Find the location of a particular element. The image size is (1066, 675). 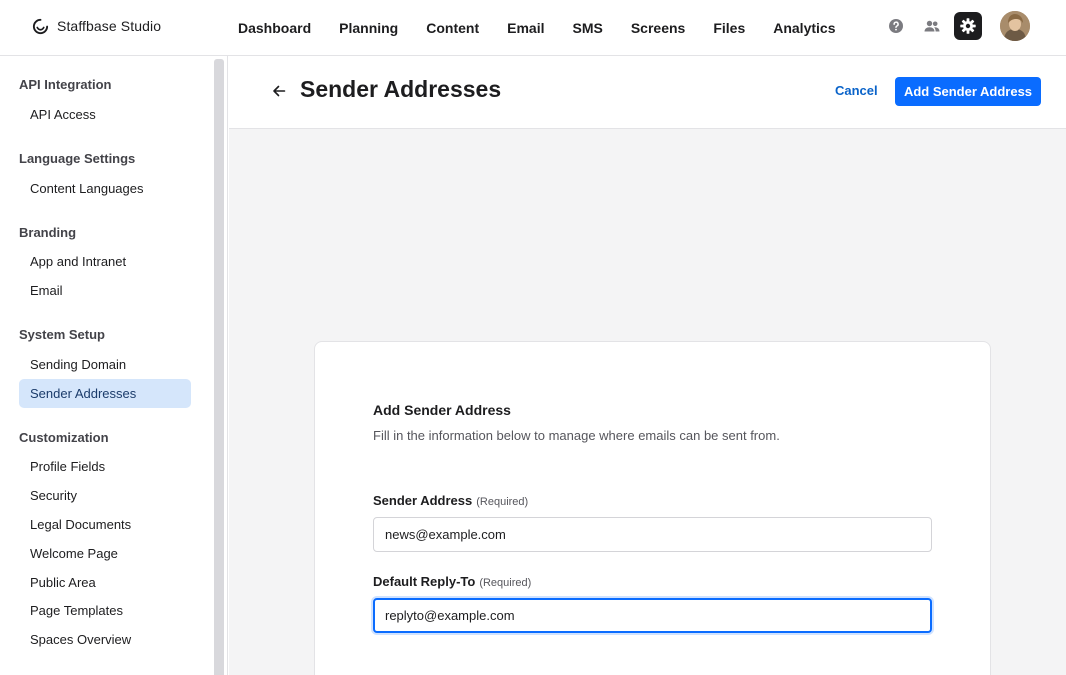

sidebar-item-profile-fields: Profile Fields is located at coordinates (105, 466).